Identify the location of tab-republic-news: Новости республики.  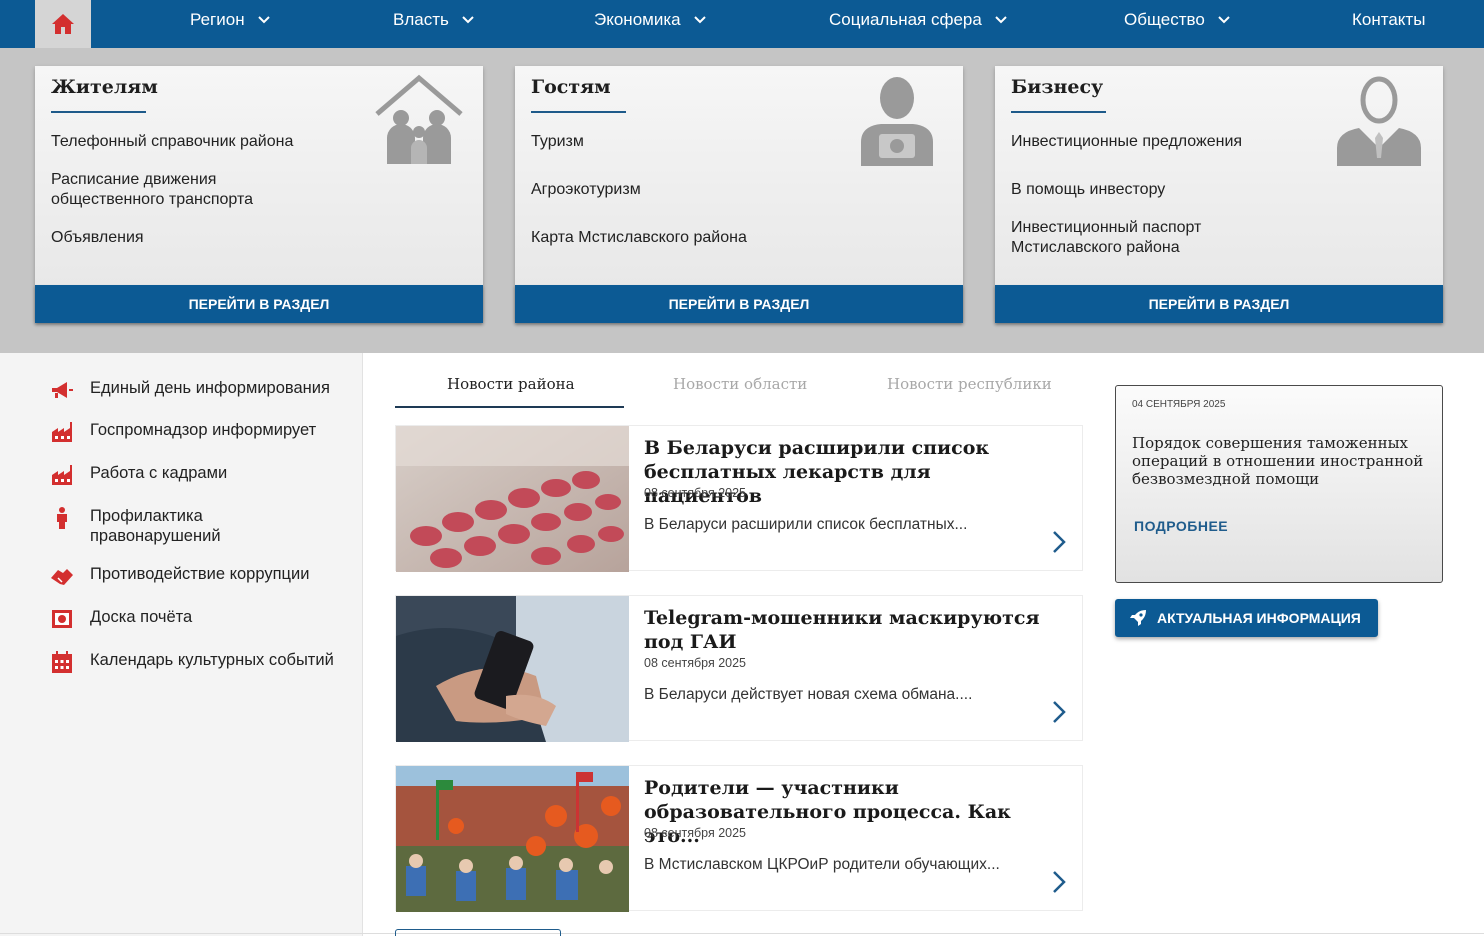
(969, 384).